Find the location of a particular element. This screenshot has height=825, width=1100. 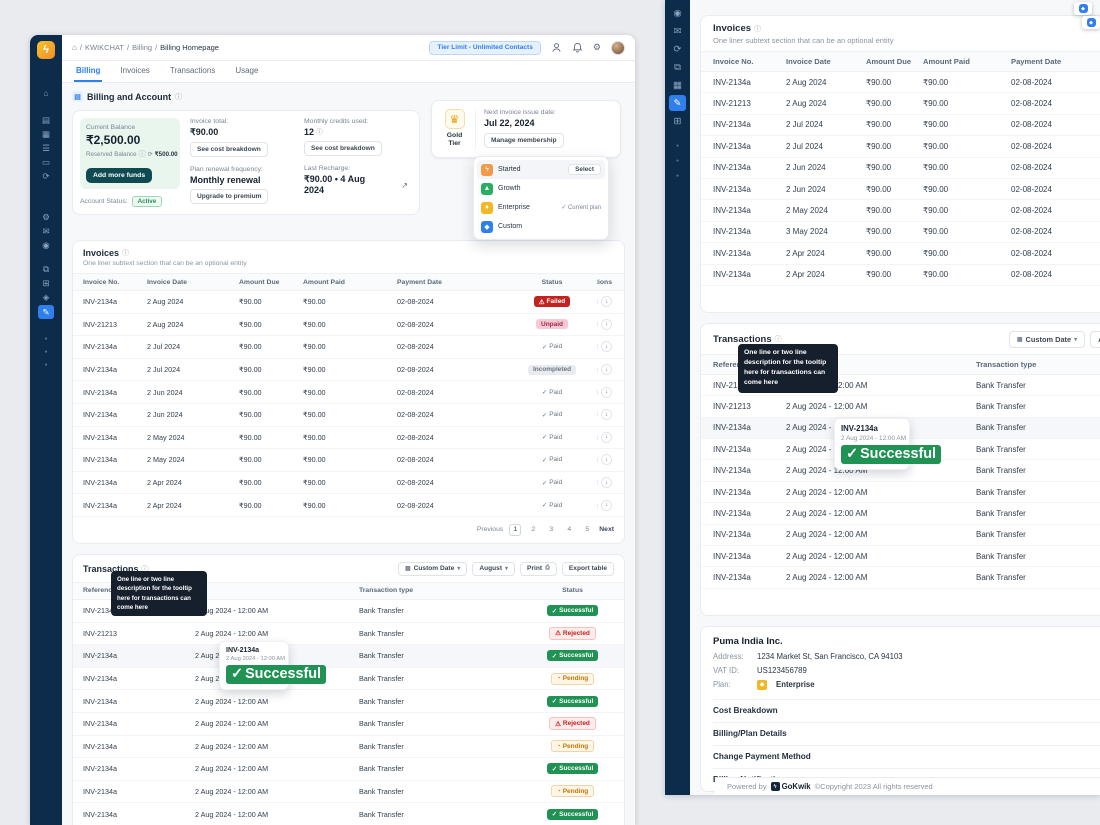

kwikchat-logo-icon: ϟ is located at coordinates (46, 50).